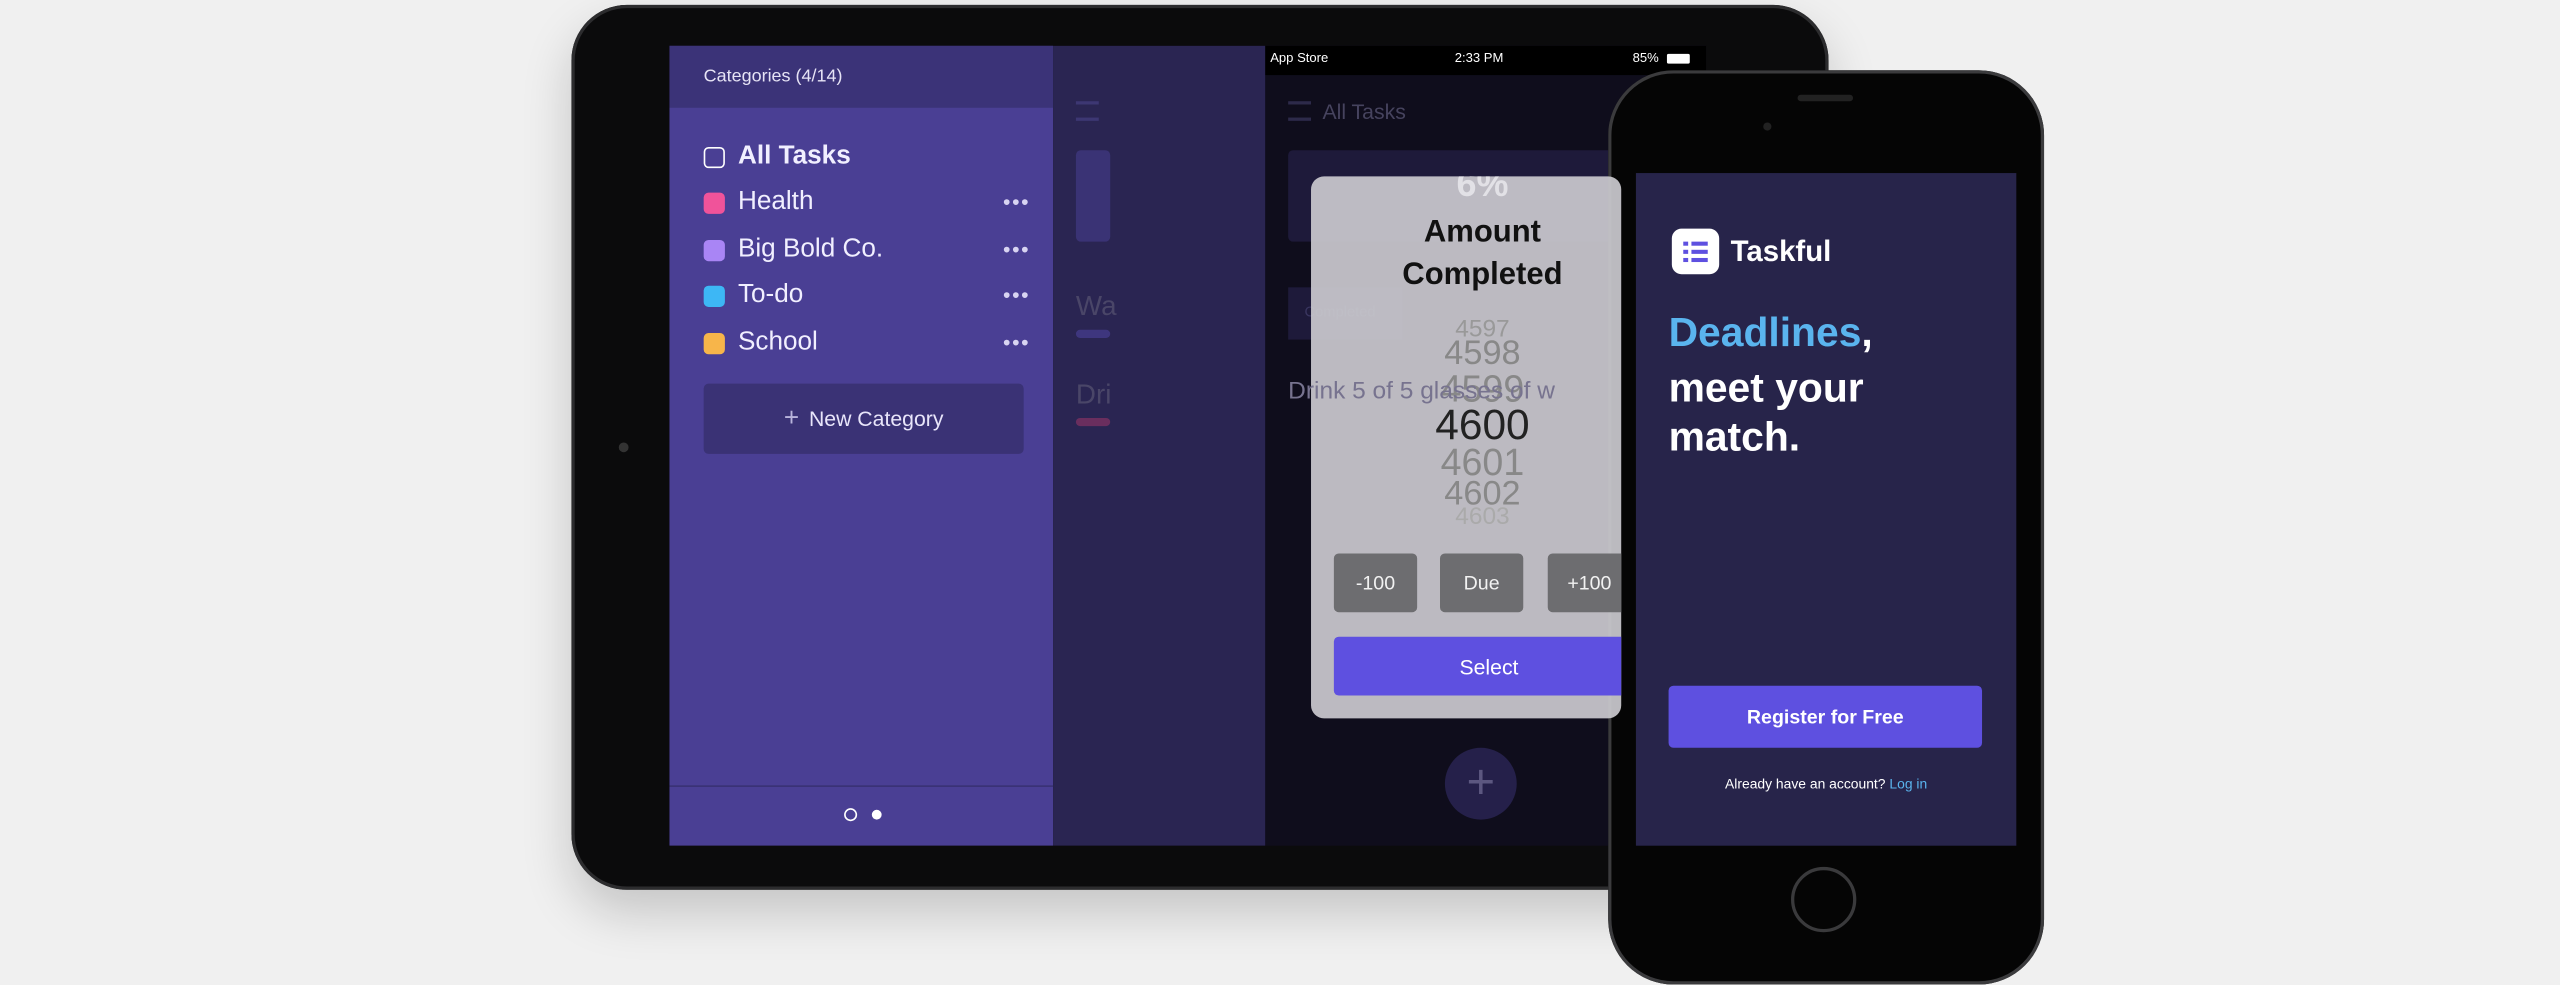  What do you see at coordinates (1825, 98) in the screenshot?
I see `phone-speaker` at bounding box center [1825, 98].